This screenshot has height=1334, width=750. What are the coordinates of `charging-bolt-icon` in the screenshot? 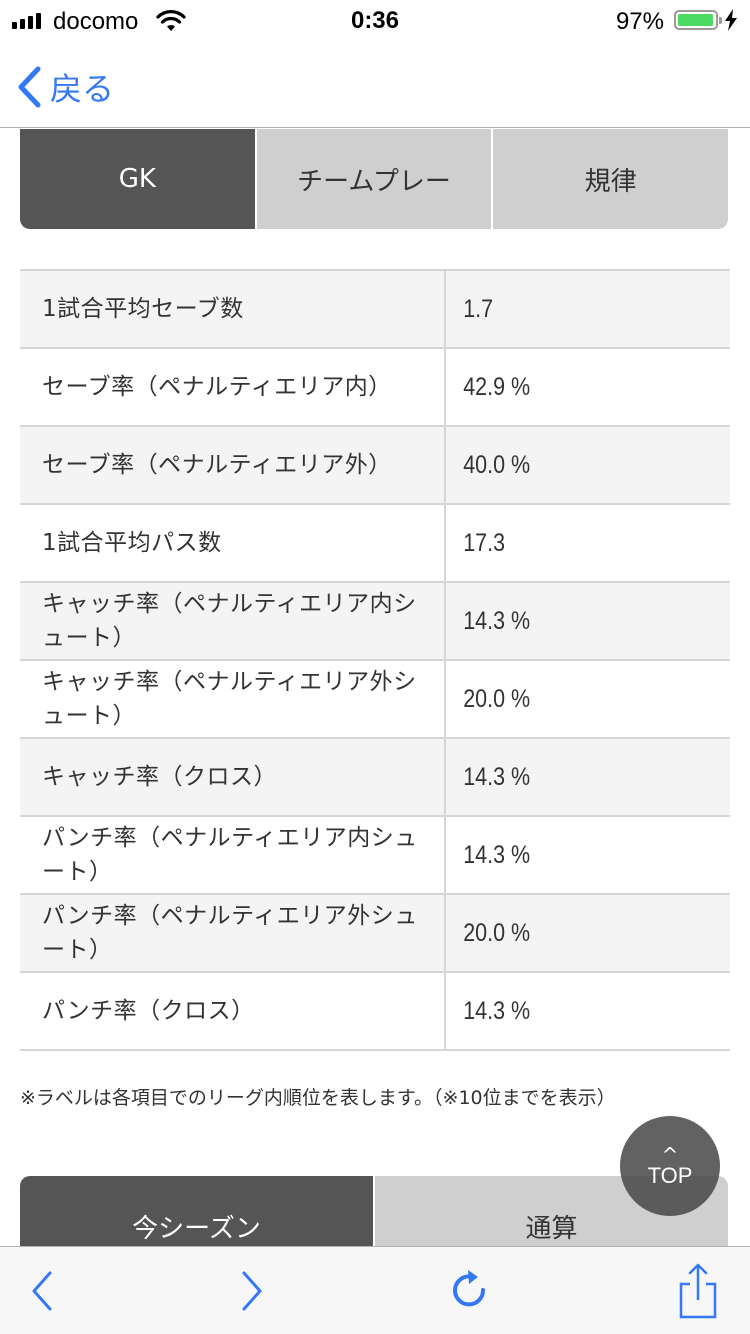 It's located at (731, 20).